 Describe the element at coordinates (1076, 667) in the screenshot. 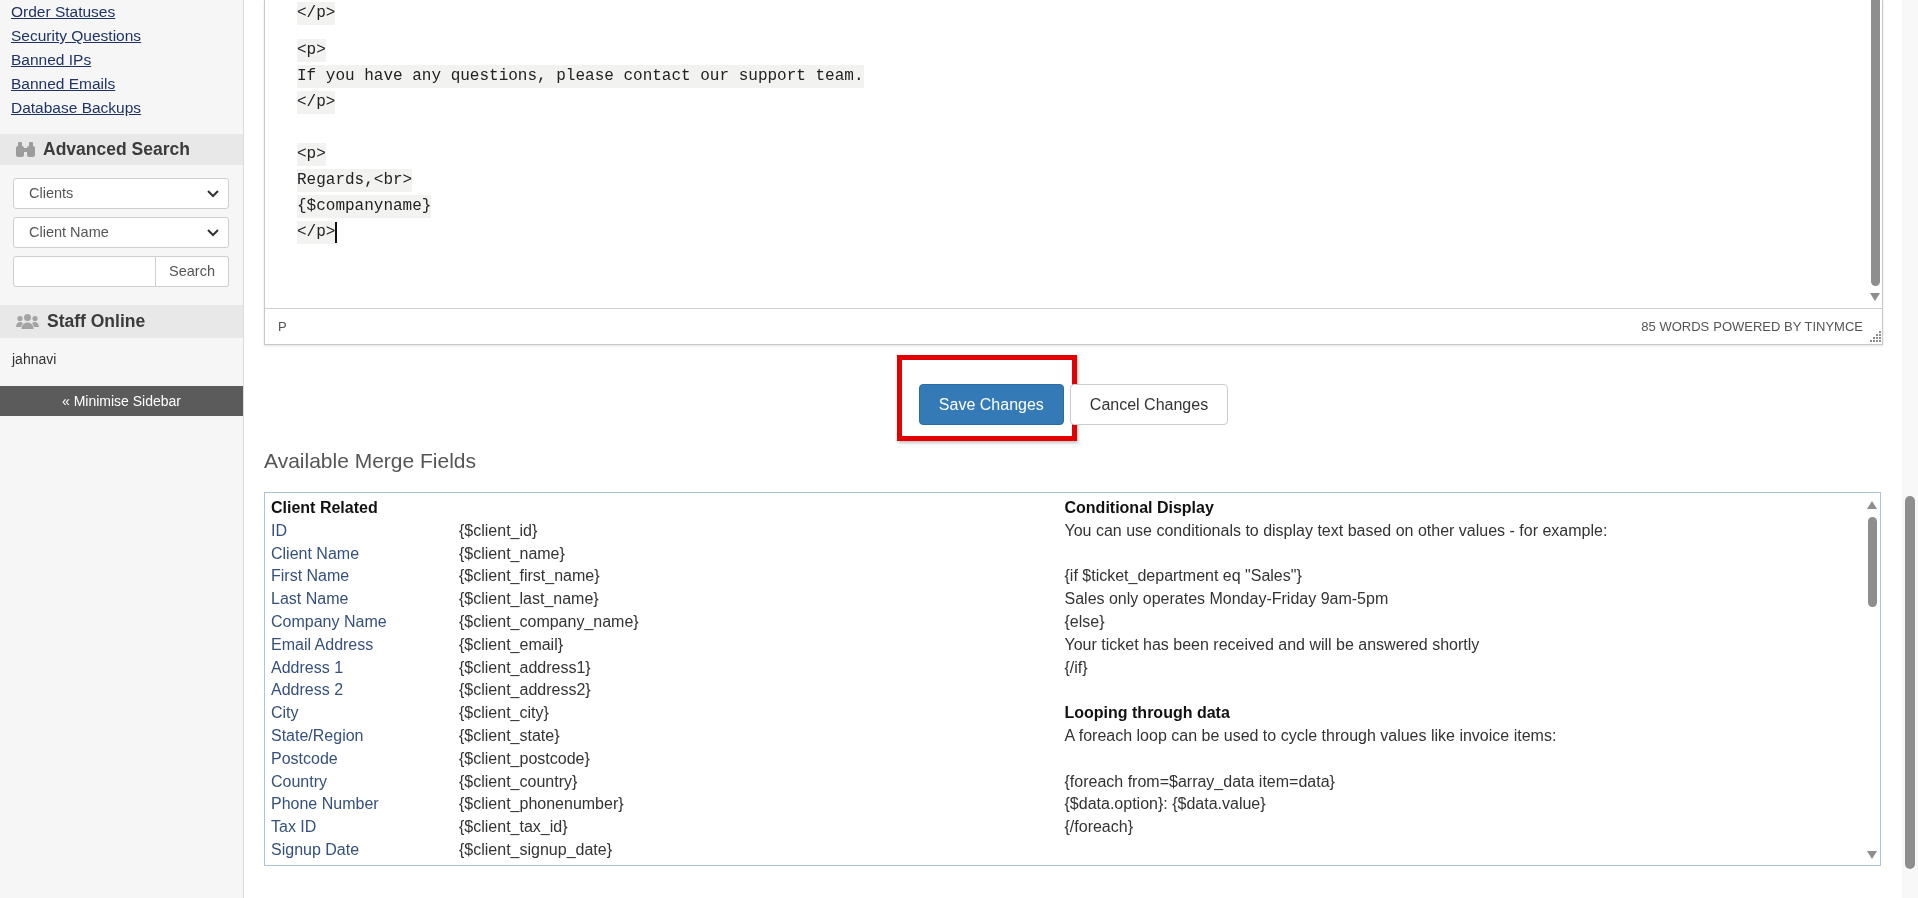

I see `help-text: {/if}` at that location.